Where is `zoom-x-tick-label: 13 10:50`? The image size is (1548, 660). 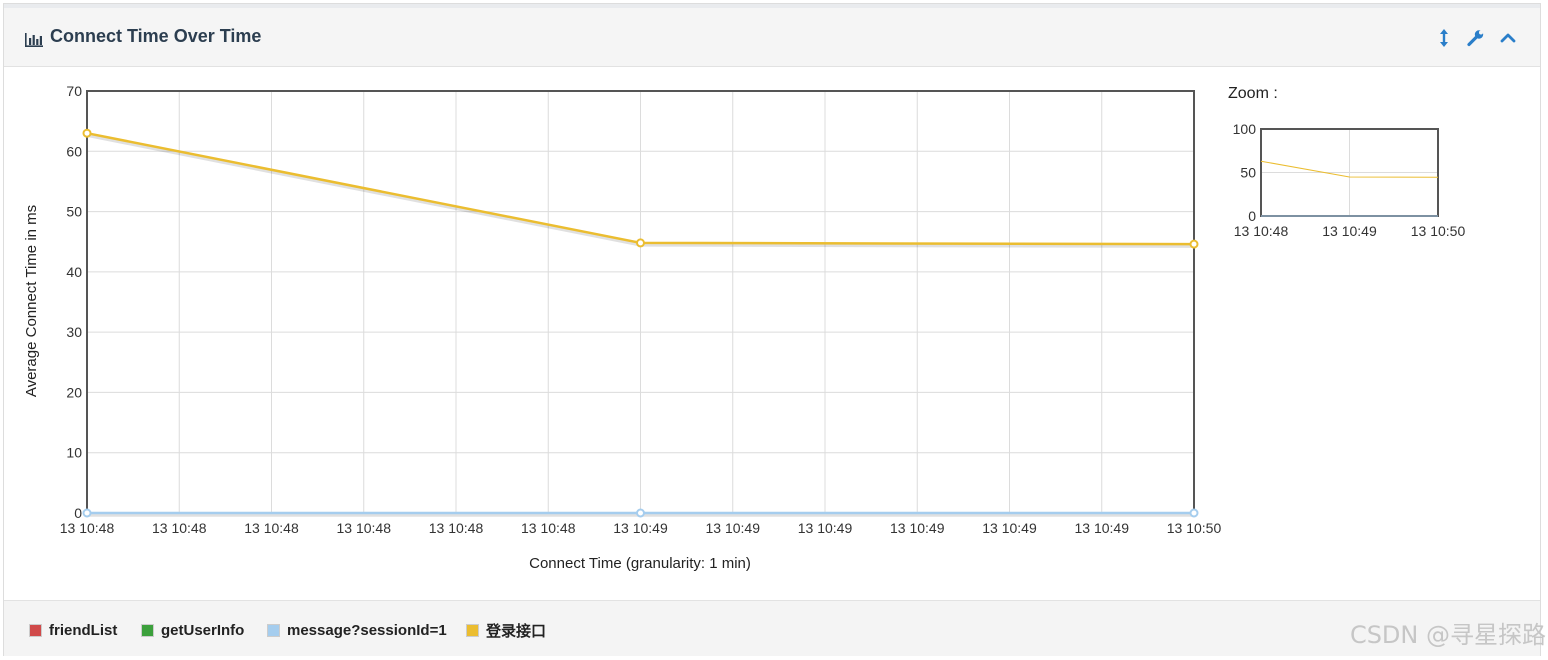 zoom-x-tick-label: 13 10:50 is located at coordinates (1438, 231).